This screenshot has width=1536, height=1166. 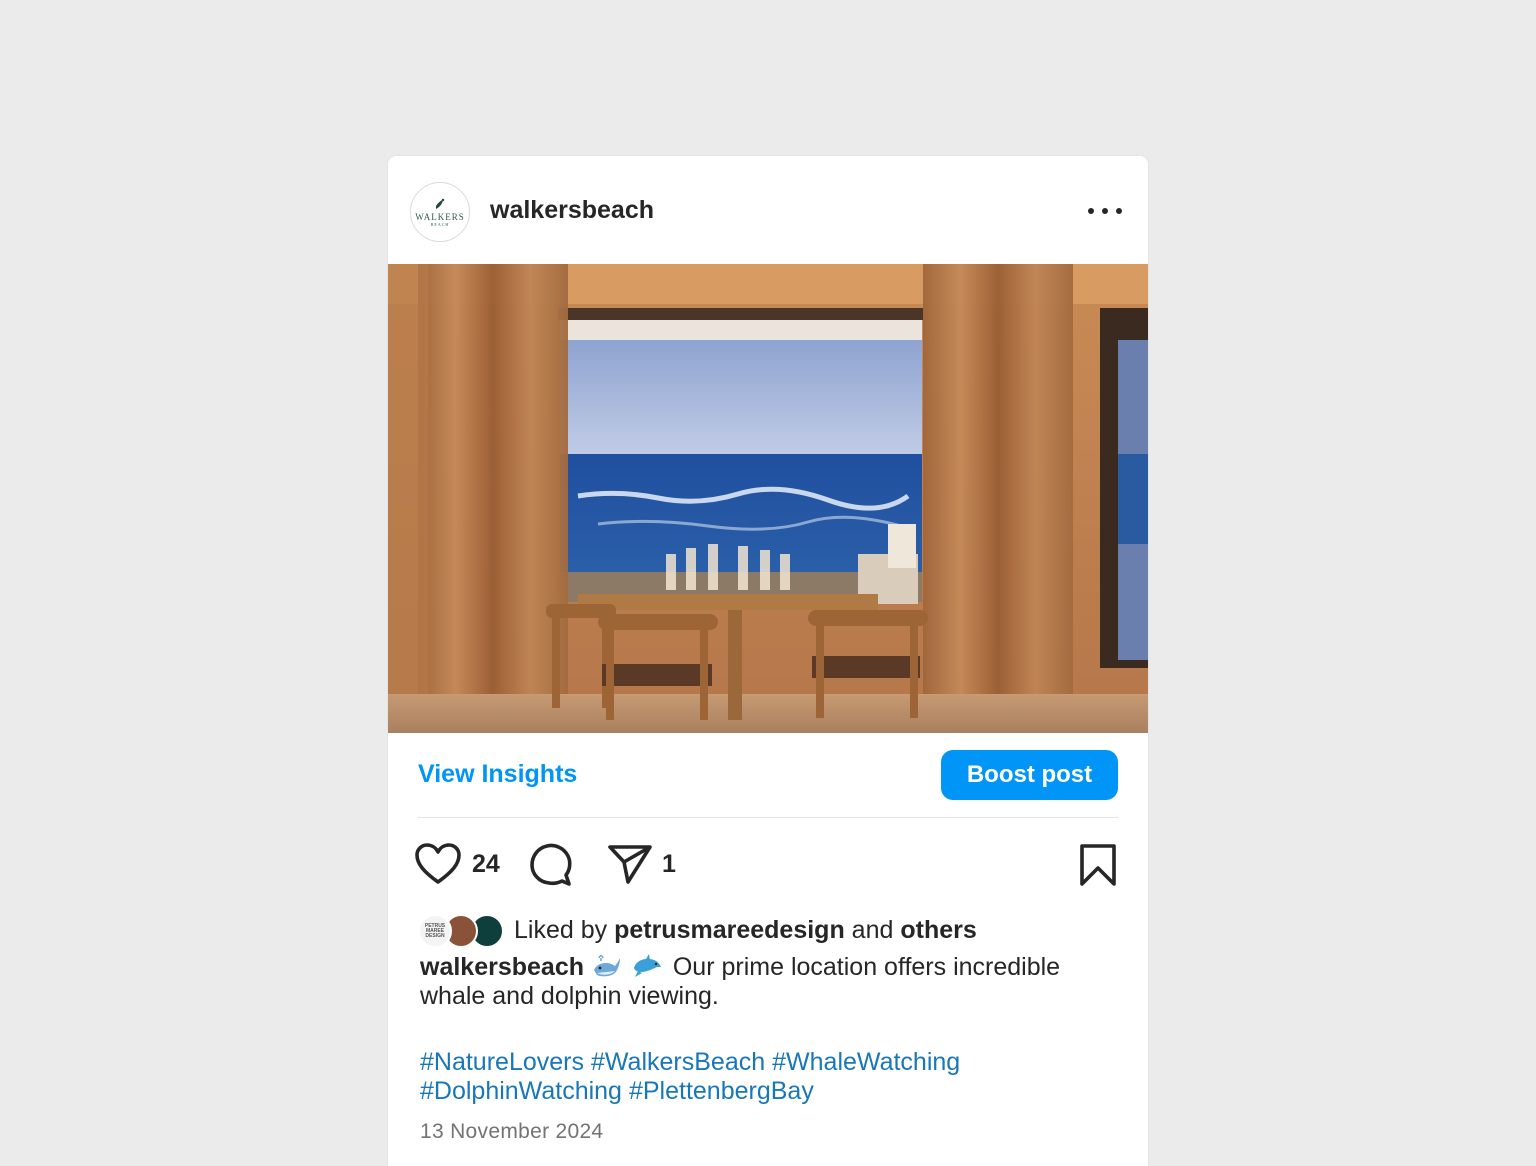 I want to click on comment-icon, so click(x=551, y=865).